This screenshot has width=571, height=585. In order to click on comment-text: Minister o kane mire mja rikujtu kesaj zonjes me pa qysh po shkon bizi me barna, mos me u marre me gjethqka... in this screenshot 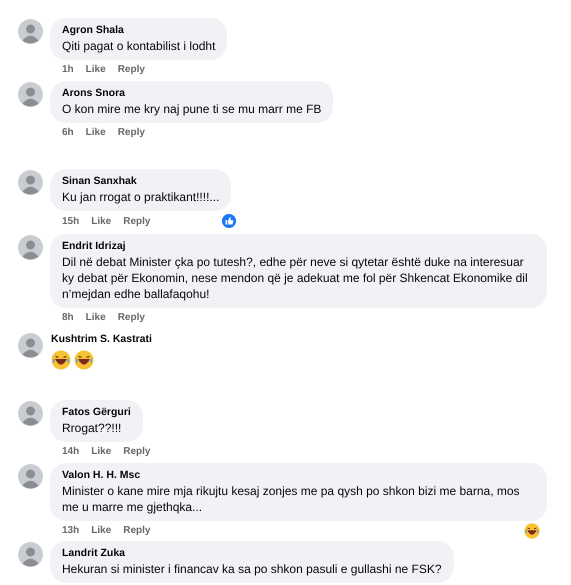, I will do `click(291, 499)`.